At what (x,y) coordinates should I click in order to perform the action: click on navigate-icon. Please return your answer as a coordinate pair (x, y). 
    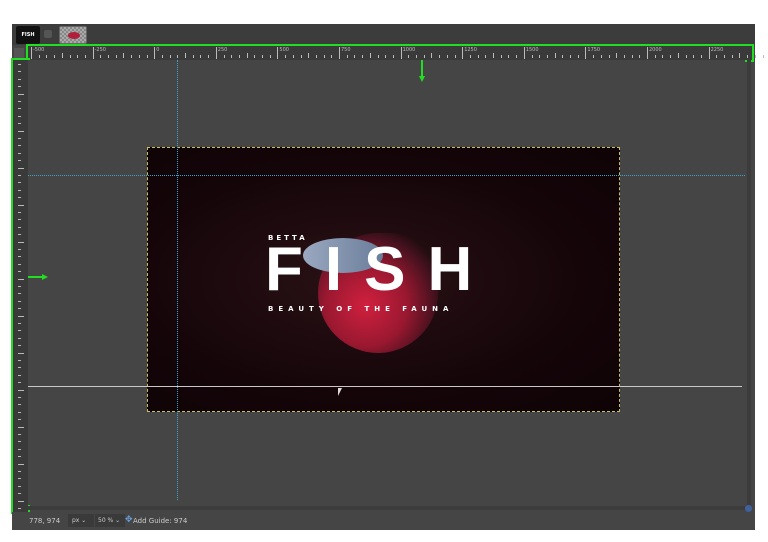
    Looking at the image, I should click on (748, 508).